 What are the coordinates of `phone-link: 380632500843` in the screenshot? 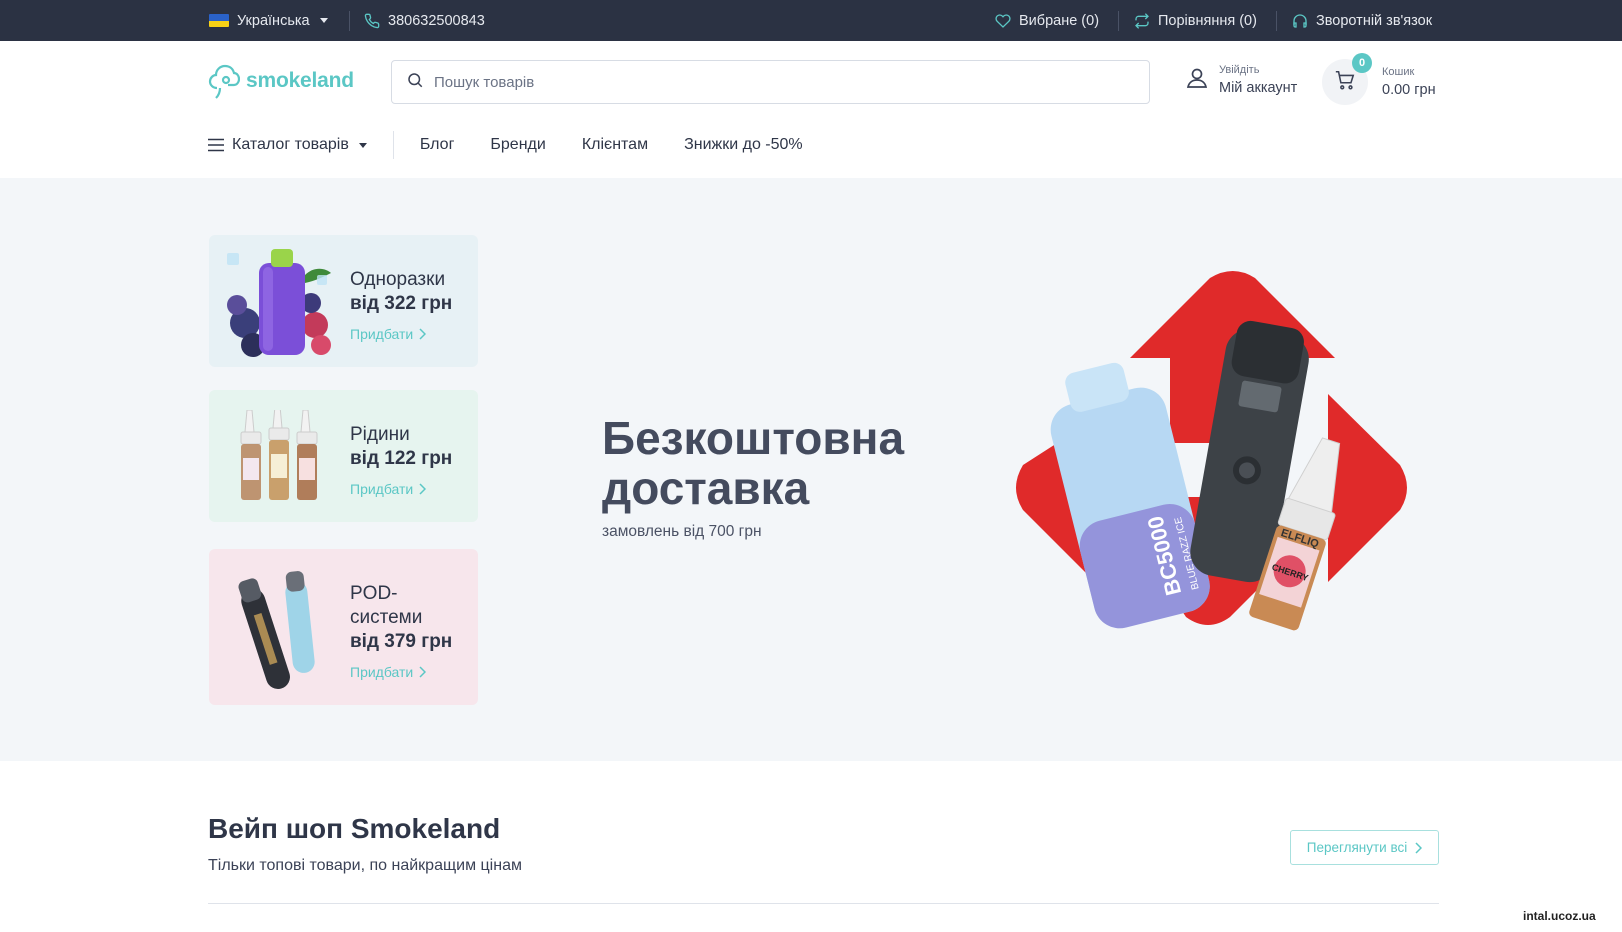 It's located at (424, 20).